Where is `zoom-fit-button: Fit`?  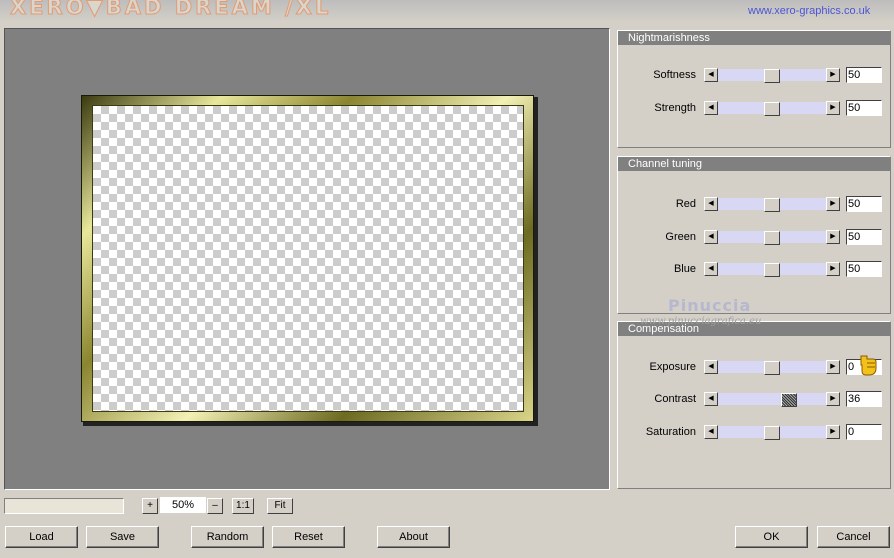
zoom-fit-button: Fit is located at coordinates (280, 506).